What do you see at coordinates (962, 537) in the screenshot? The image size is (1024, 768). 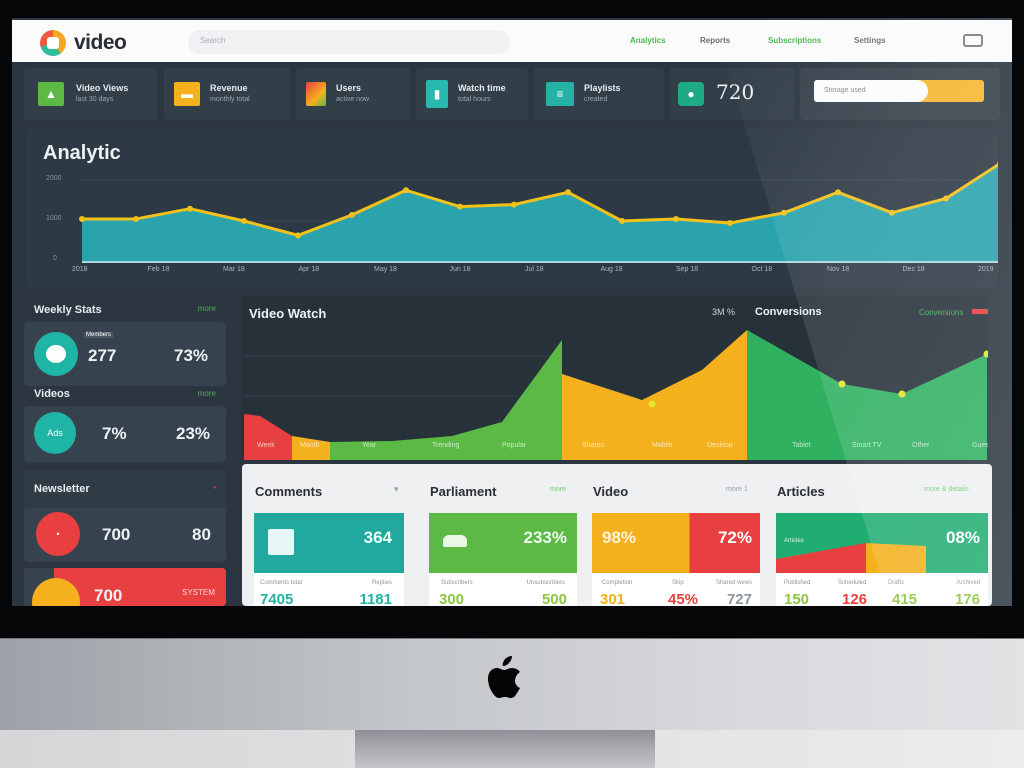 I see `banner-value: 08%` at bounding box center [962, 537].